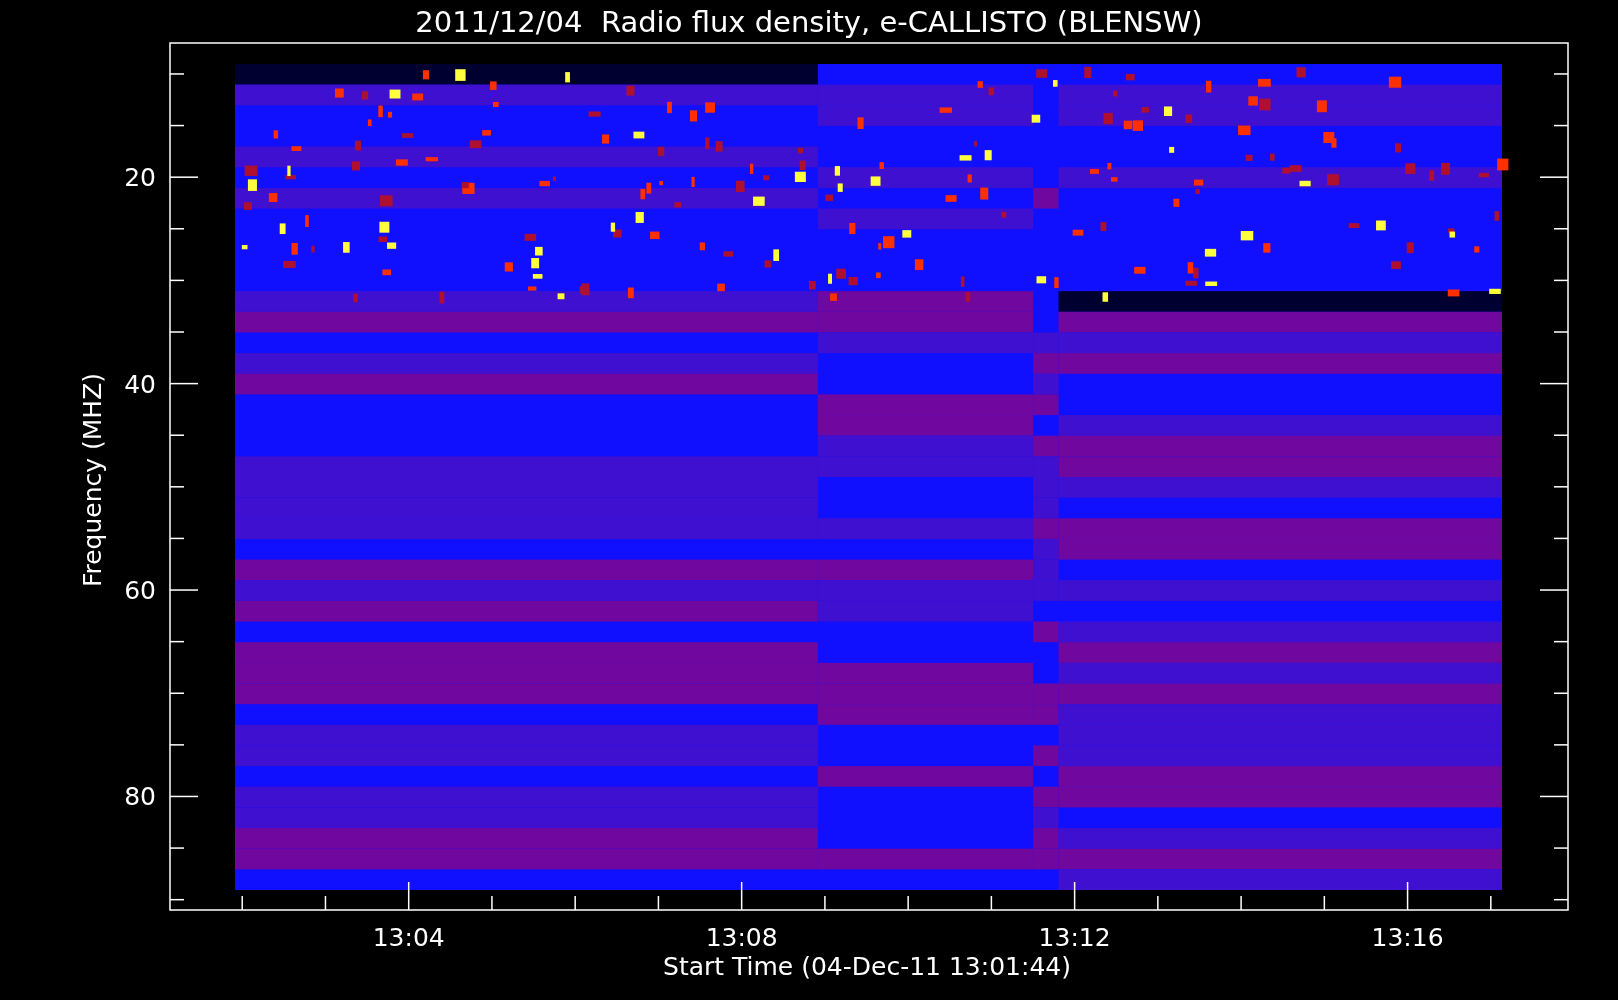  I want to click on y-tick-label: 40, so click(140, 384).